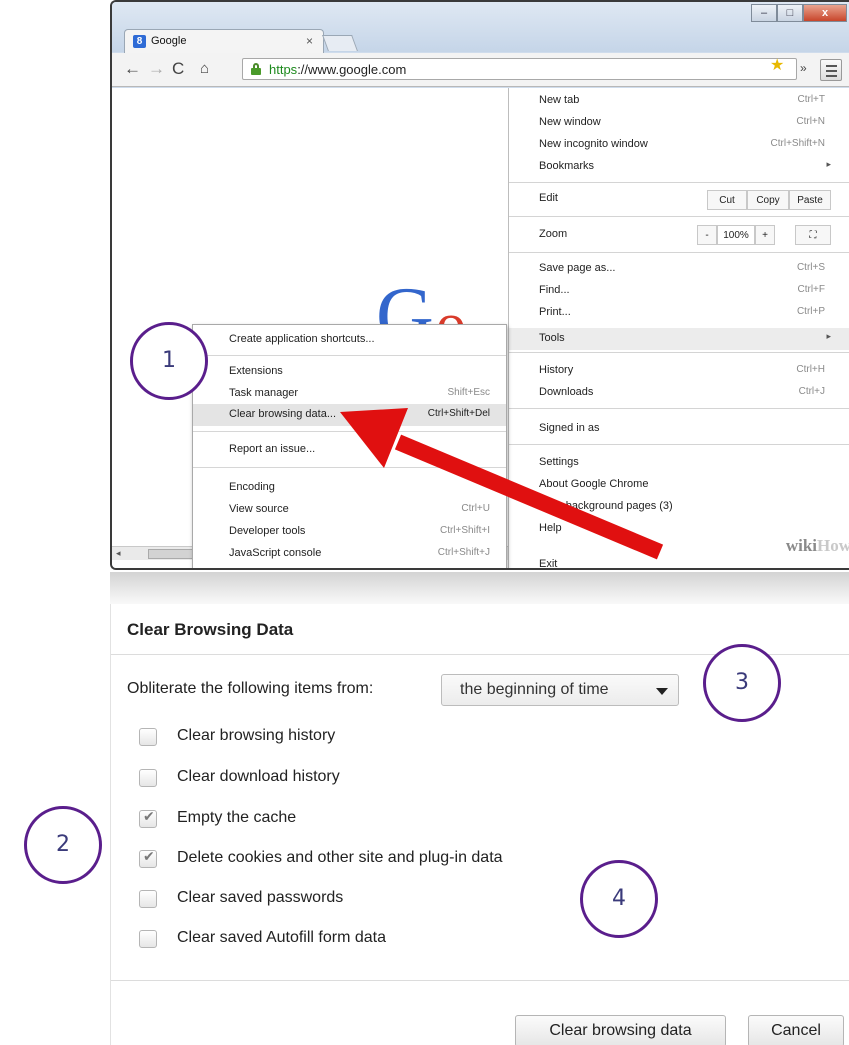 This screenshot has width=849, height=1045. I want to click on menu-javascript-console: JavaScript console Ctrl+Shift+J, so click(349, 554).